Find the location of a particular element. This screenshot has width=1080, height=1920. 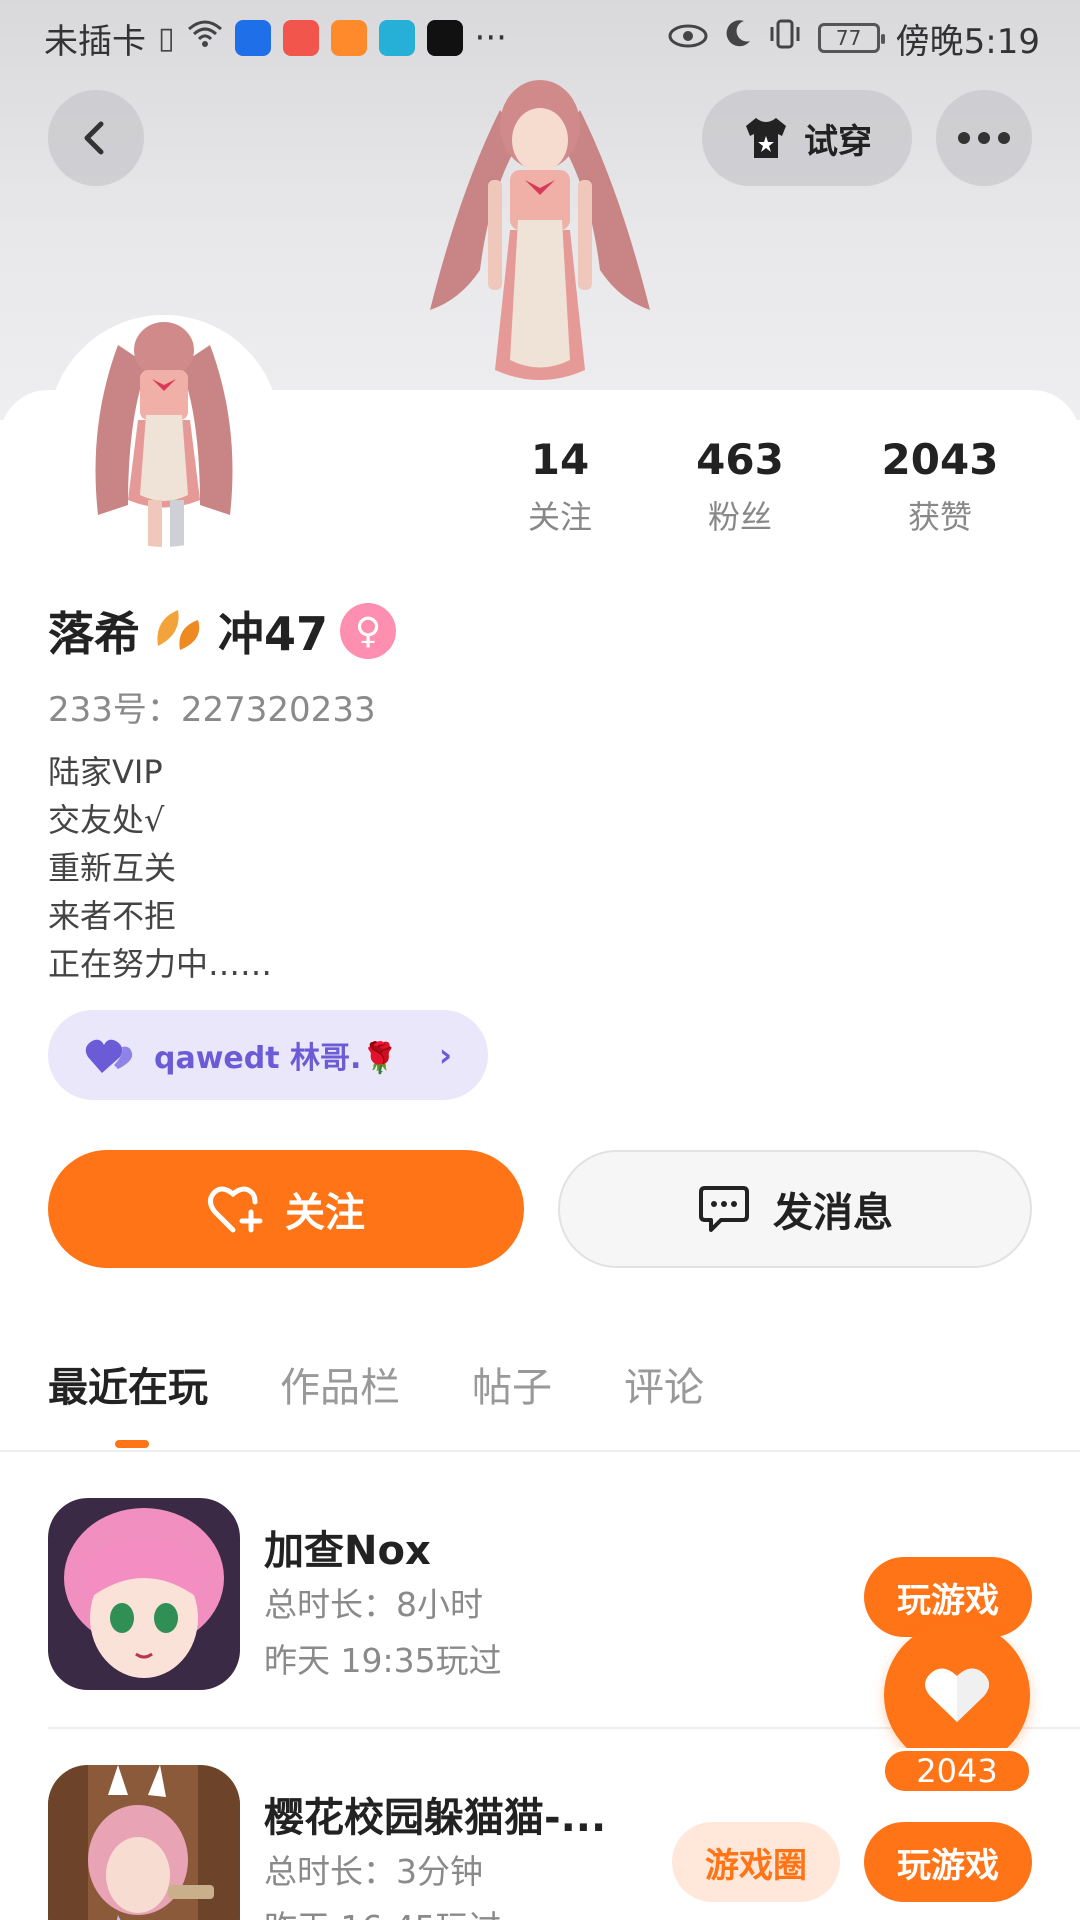

carrier-label: 未插卡 is located at coordinates (95, 41).